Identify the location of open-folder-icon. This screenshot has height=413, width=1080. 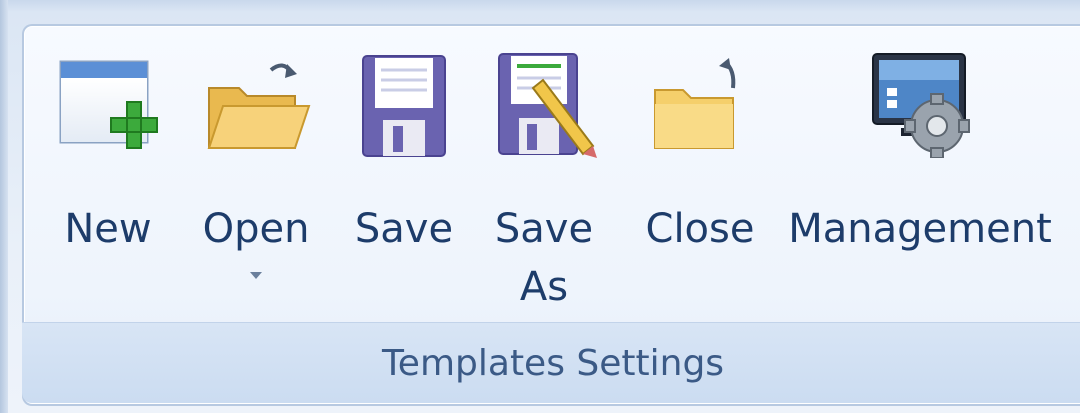
(256, 103).